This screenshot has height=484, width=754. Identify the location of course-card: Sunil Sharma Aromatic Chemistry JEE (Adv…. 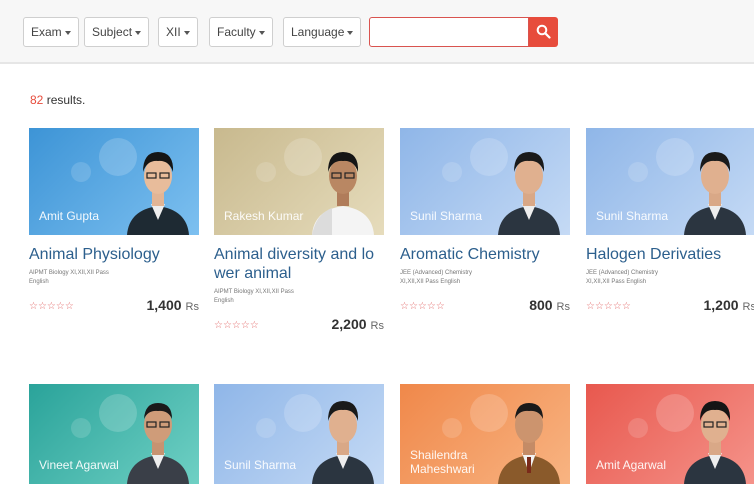
(485, 222).